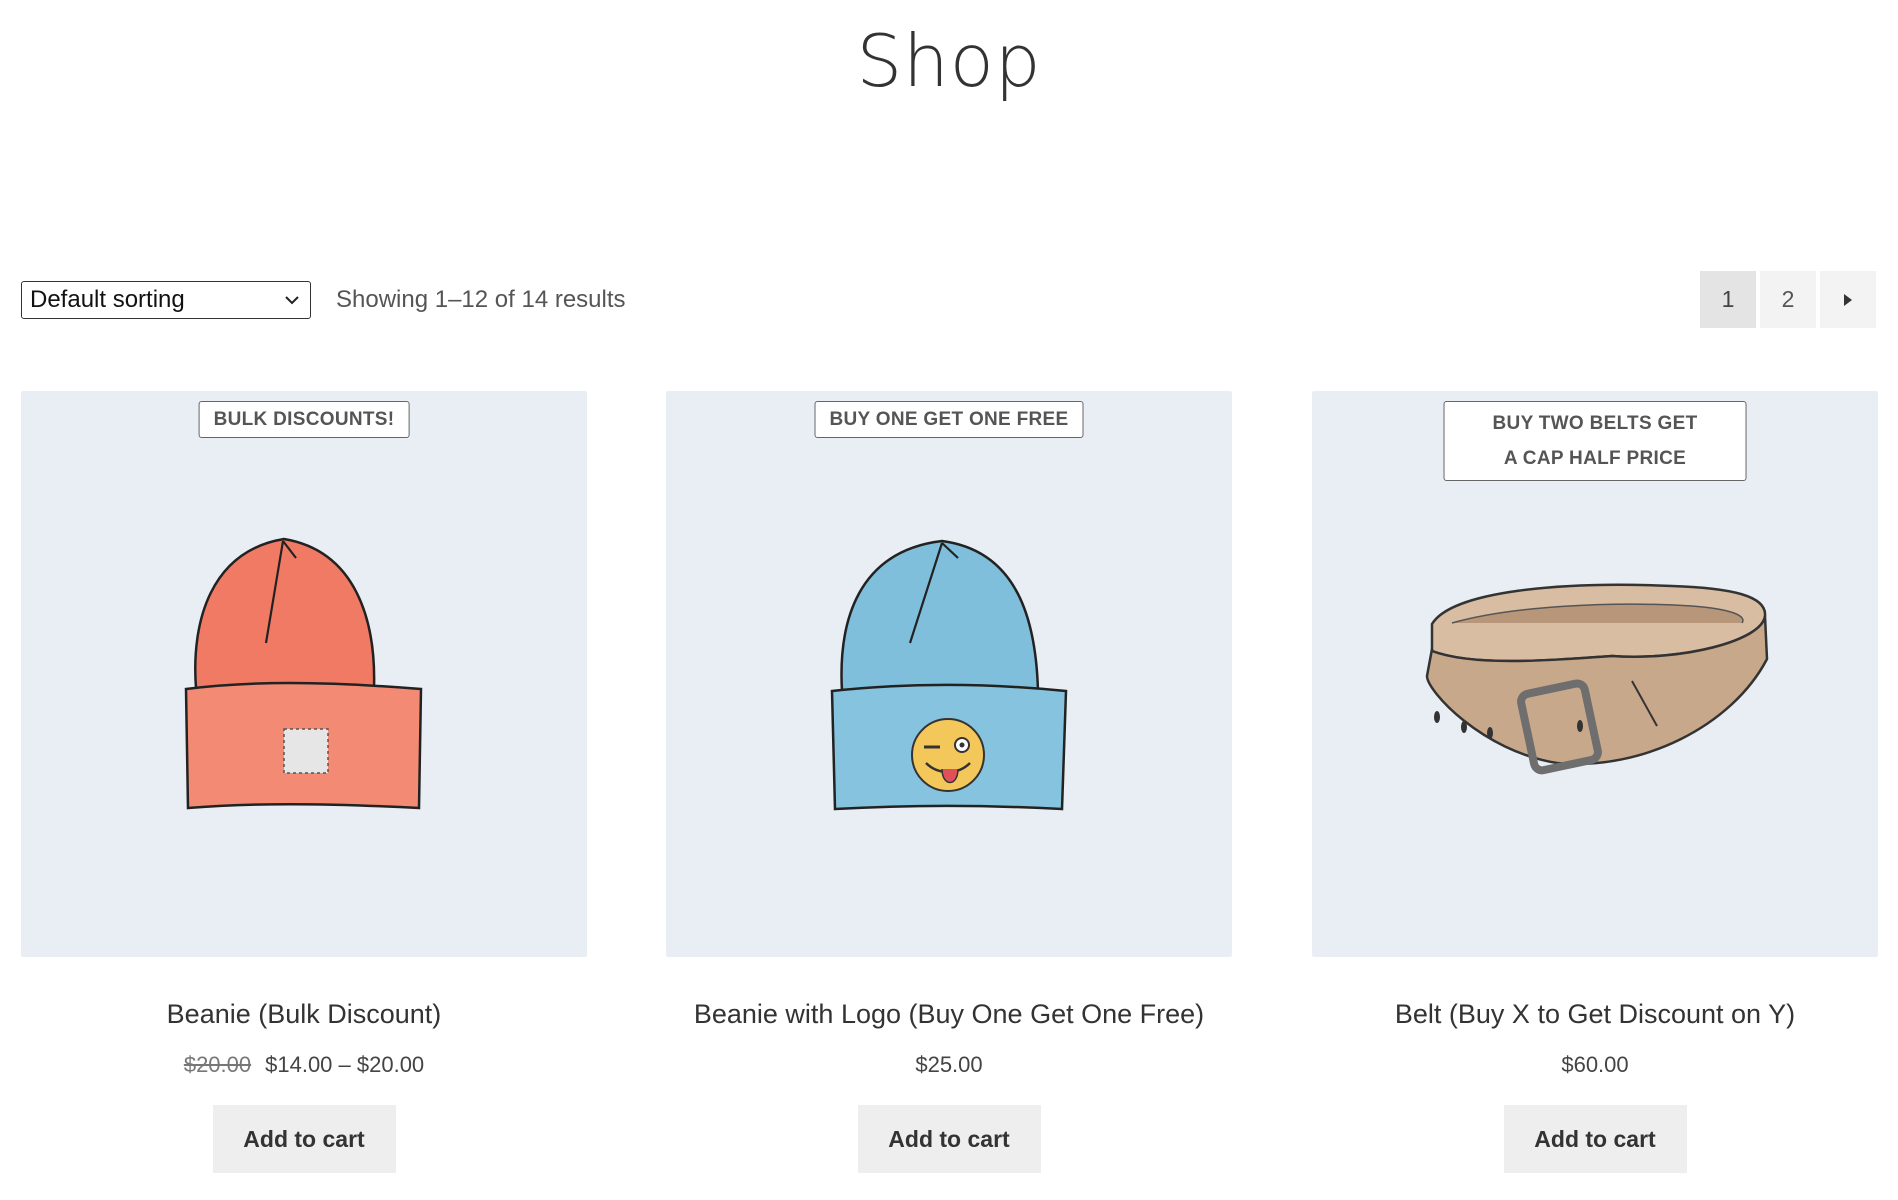 The image size is (1898, 1200). I want to click on pagination: 1 2, so click(1788, 299).